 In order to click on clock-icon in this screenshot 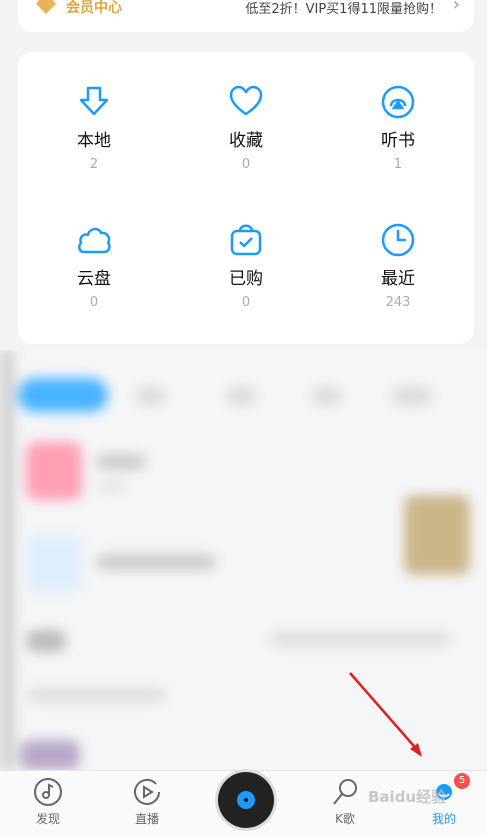, I will do `click(398, 240)`.